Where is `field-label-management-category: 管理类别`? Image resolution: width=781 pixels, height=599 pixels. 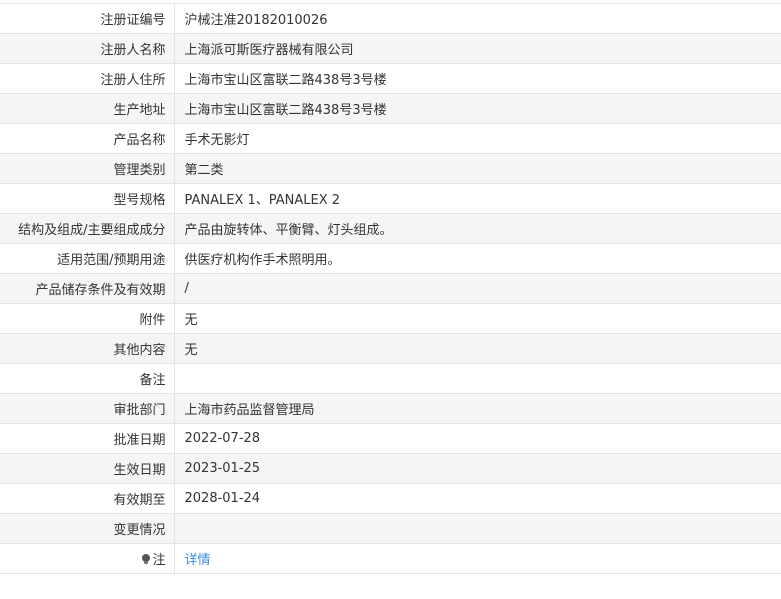 field-label-management-category: 管理类别 is located at coordinates (87, 168).